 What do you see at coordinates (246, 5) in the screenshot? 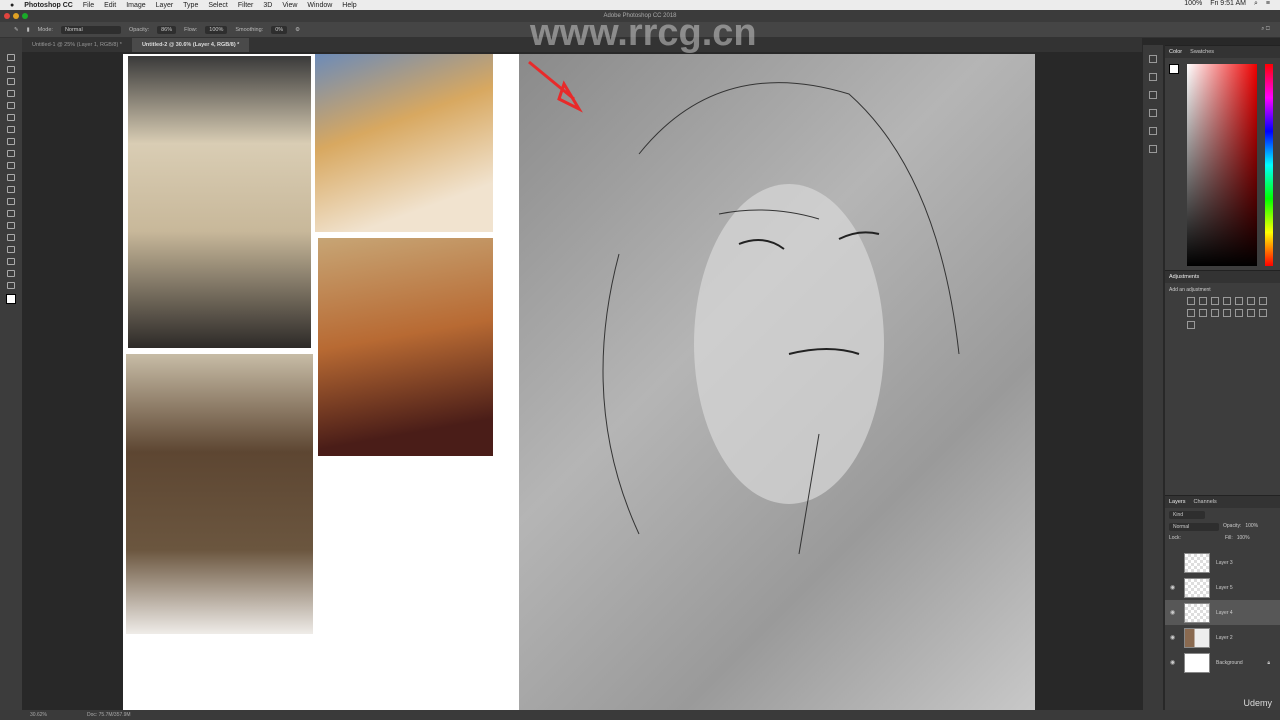
I see `menu-filter: Filter` at bounding box center [246, 5].